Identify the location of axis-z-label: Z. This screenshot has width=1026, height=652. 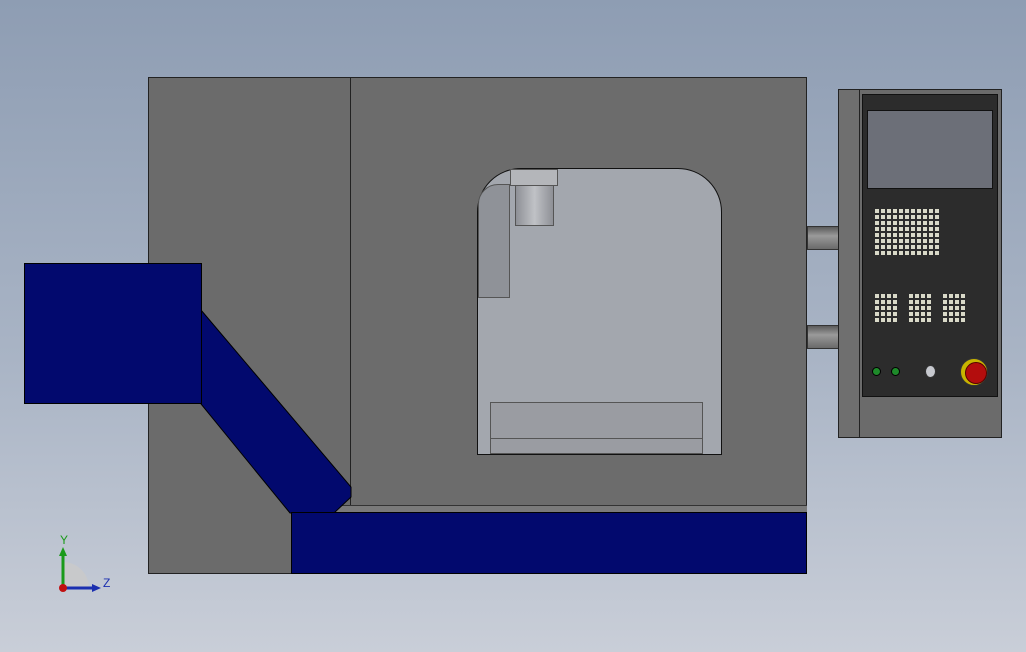
(106, 583).